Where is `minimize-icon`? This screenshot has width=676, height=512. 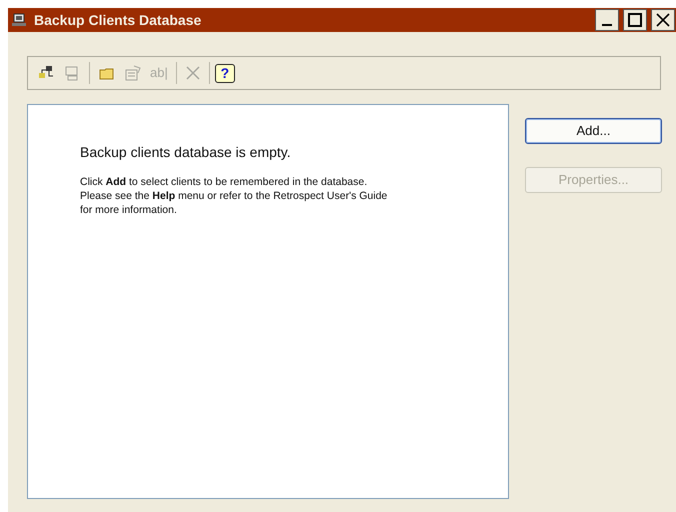
minimize-icon is located at coordinates (607, 25).